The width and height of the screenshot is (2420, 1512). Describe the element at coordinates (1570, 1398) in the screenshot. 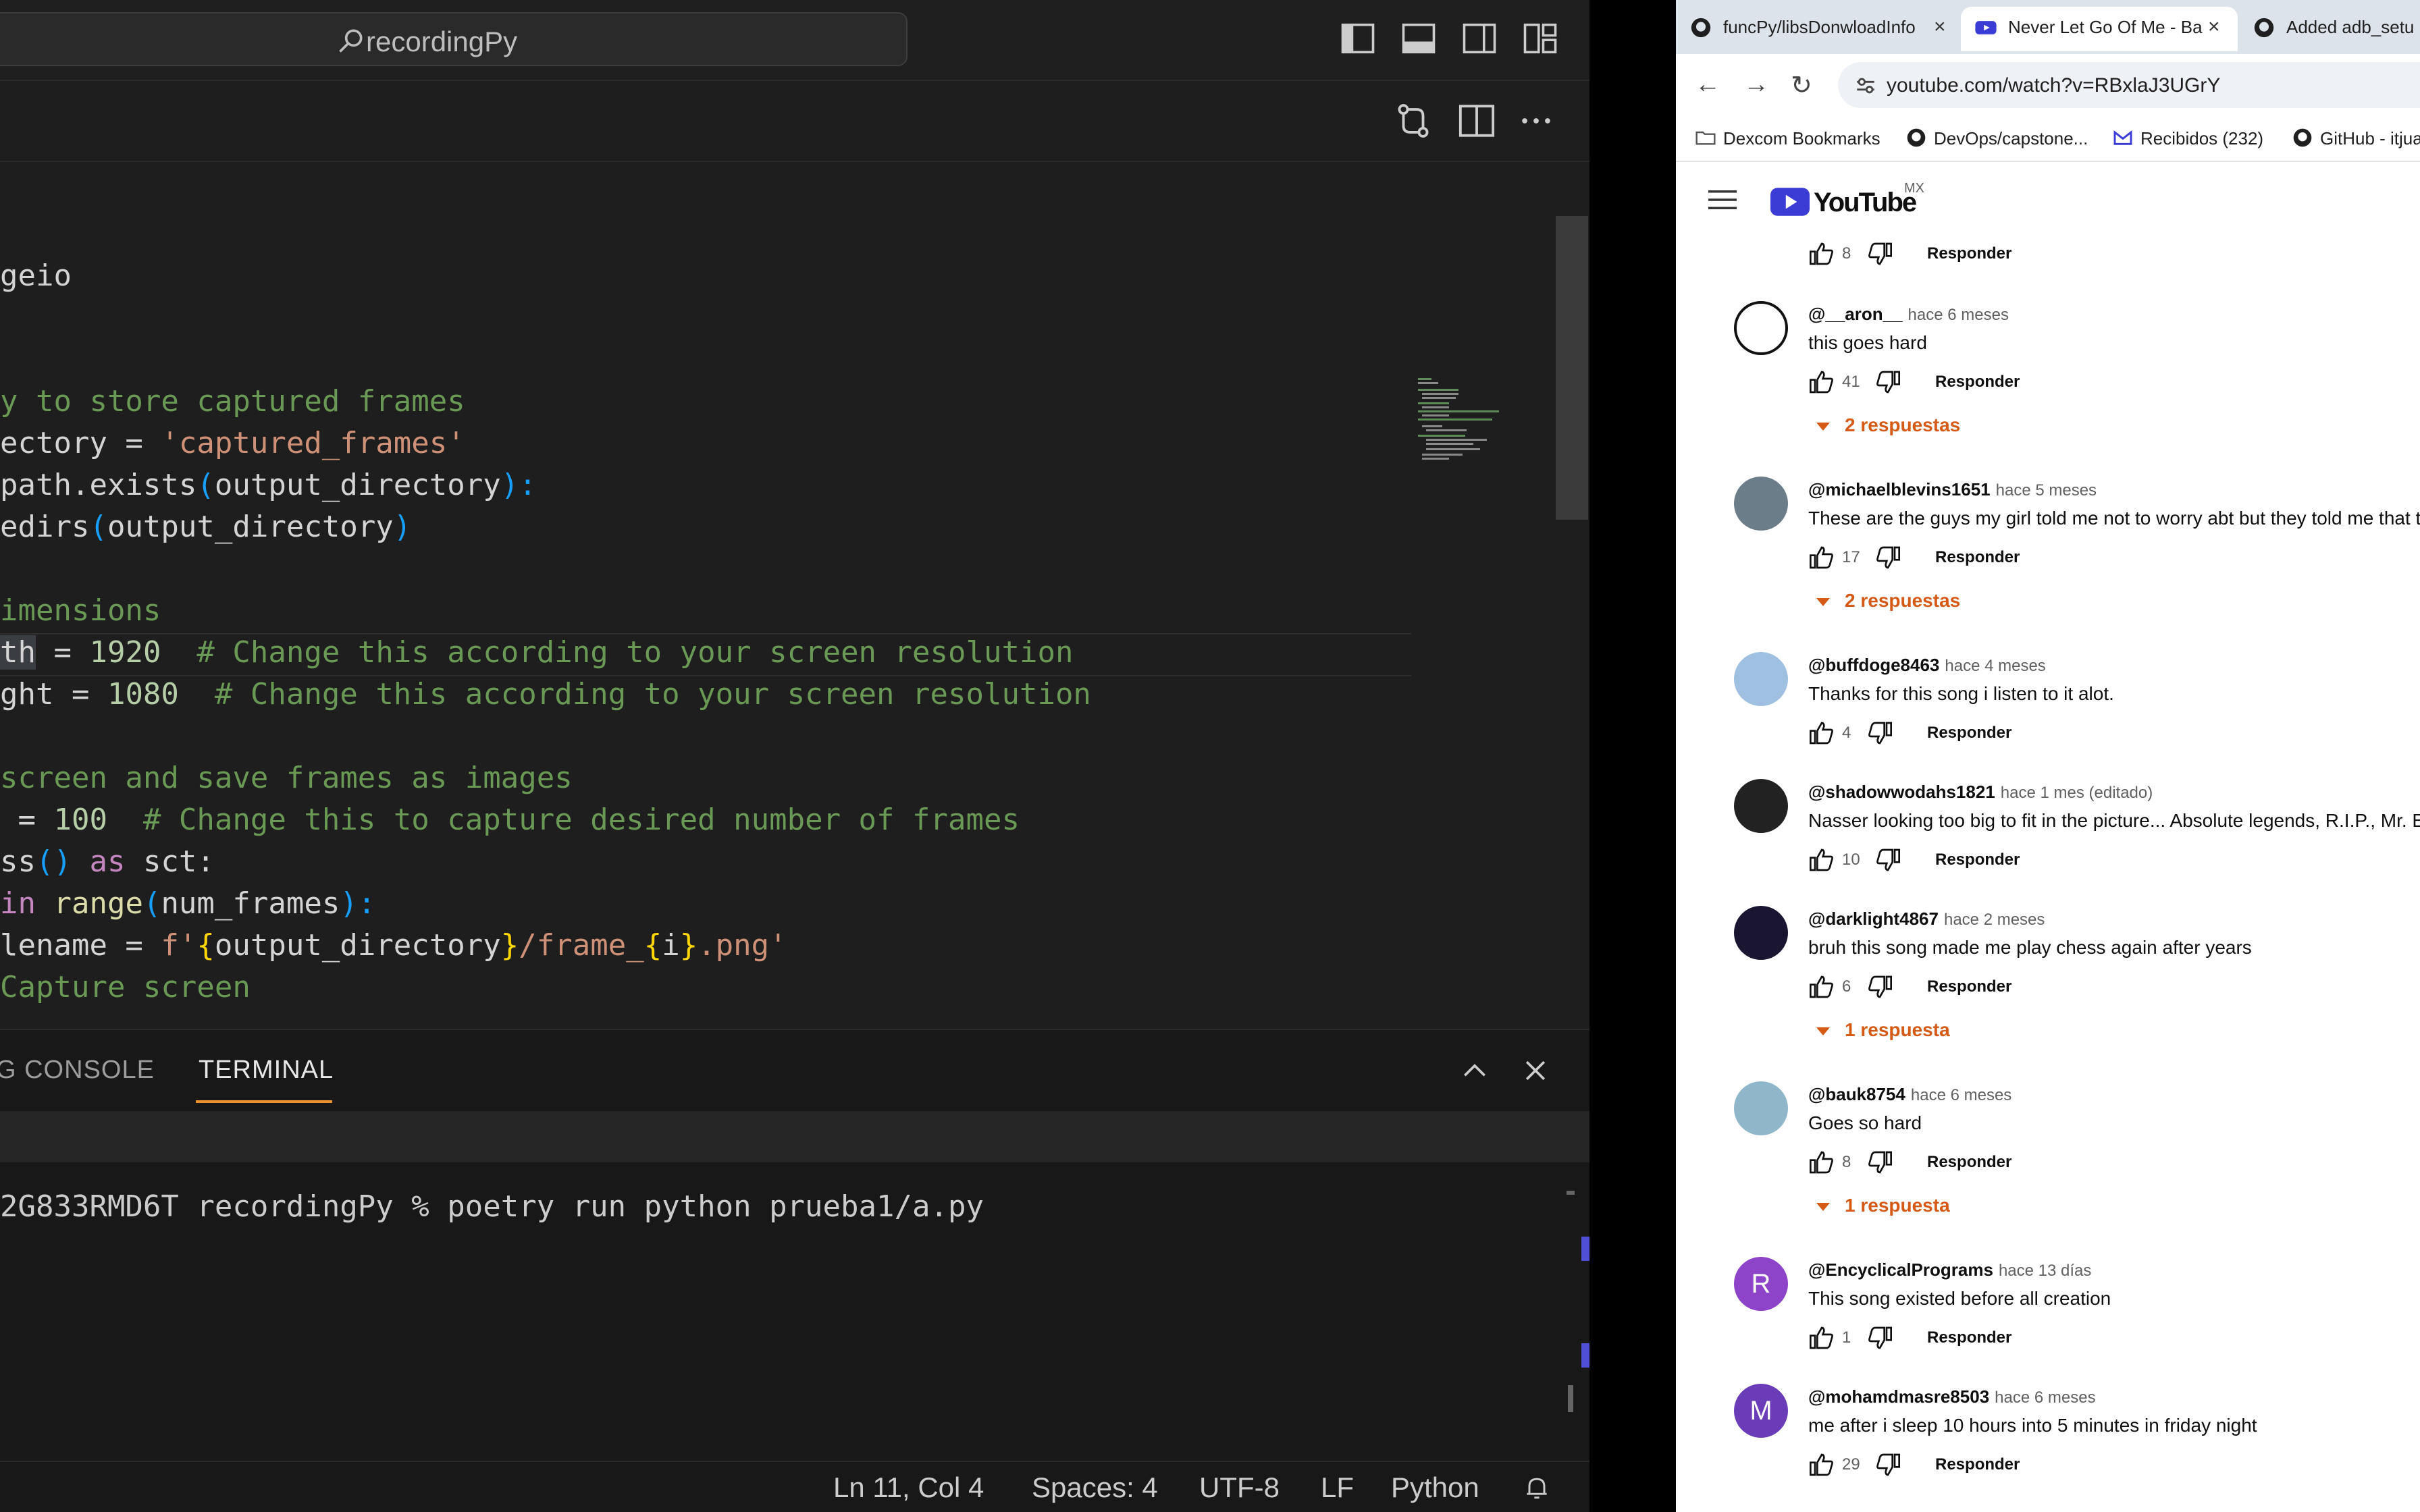

I see `terminal-scroll-thumb` at that location.